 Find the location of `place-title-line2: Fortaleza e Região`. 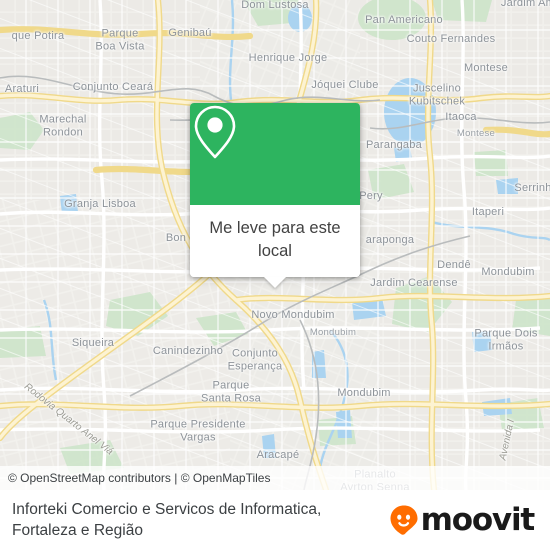

place-title-line2: Fortaleza e Região is located at coordinates (77, 530).